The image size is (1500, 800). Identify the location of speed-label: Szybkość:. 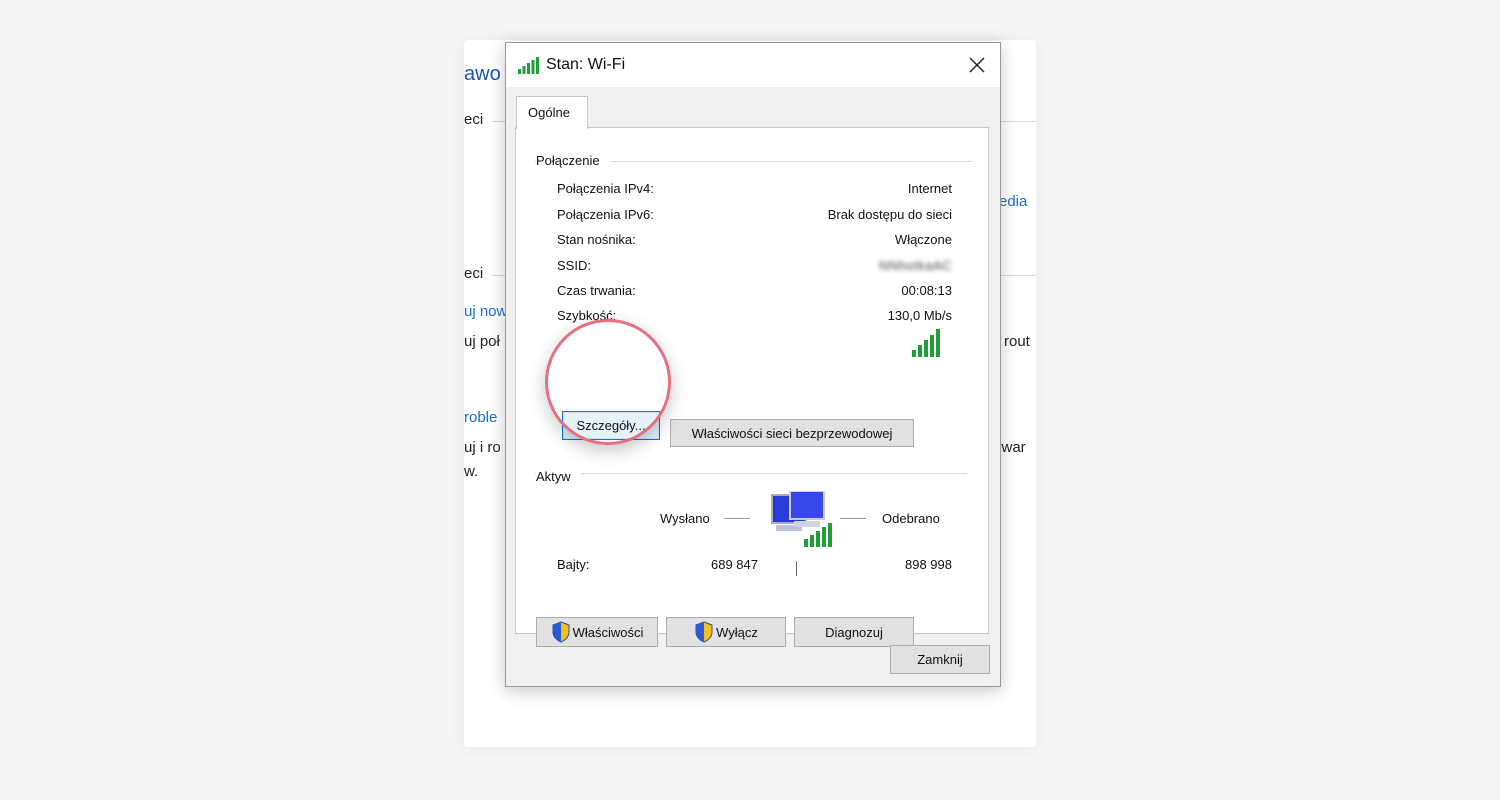
(587, 315).